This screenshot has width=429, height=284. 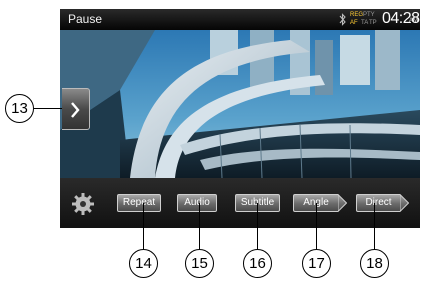 What do you see at coordinates (19, 108) in the screenshot?
I see `callout-13: 13` at bounding box center [19, 108].